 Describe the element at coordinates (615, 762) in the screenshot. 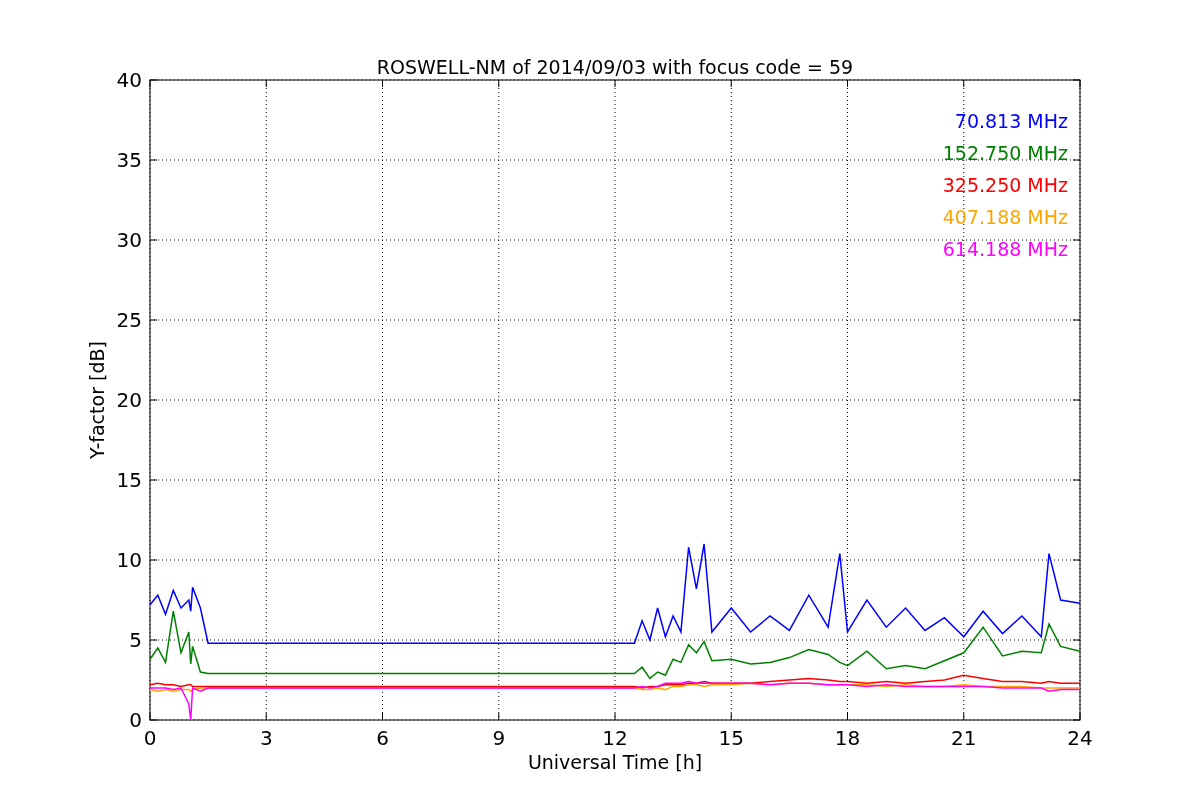

I see `x-axis-label: Universal Time [h]` at that location.